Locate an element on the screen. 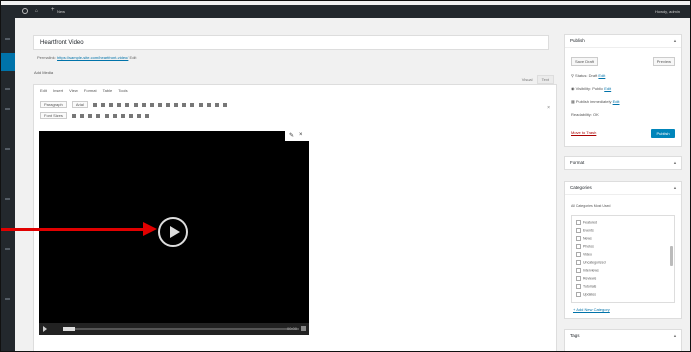 The image size is (691, 352). play-button-icon is located at coordinates (173, 232).